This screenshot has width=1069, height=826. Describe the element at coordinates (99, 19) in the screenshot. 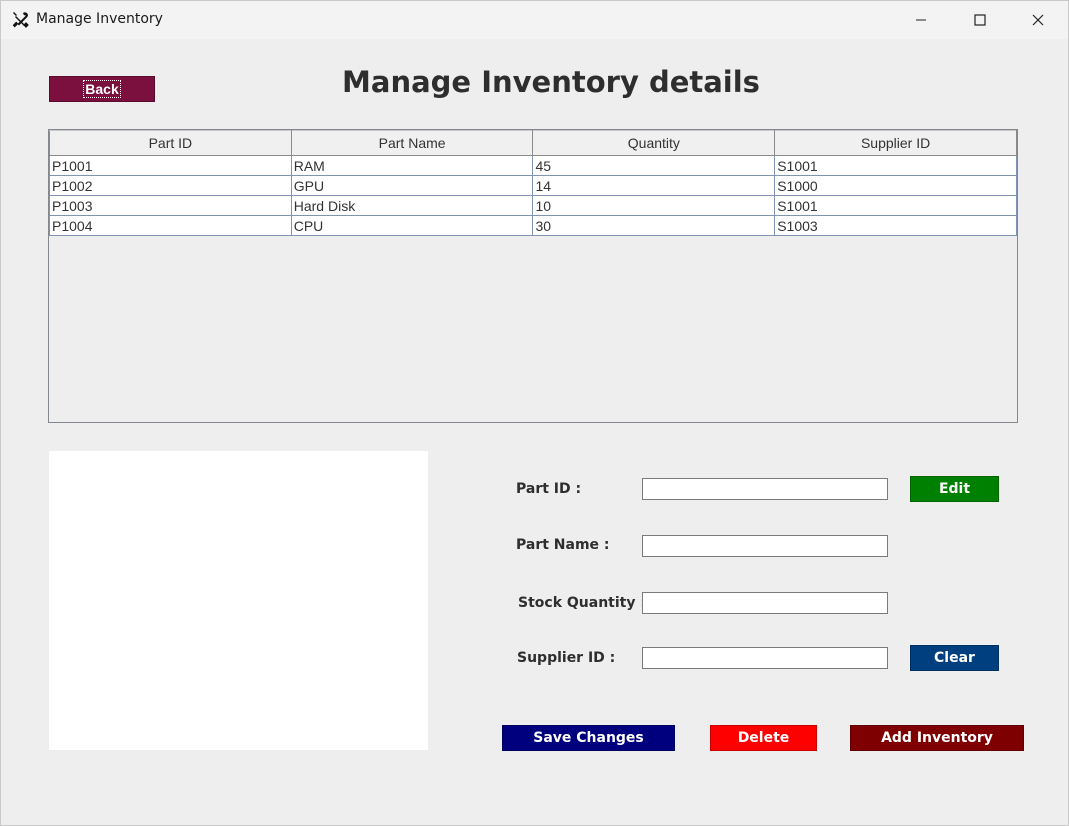

I see `window-title: Manage Inventory` at that location.